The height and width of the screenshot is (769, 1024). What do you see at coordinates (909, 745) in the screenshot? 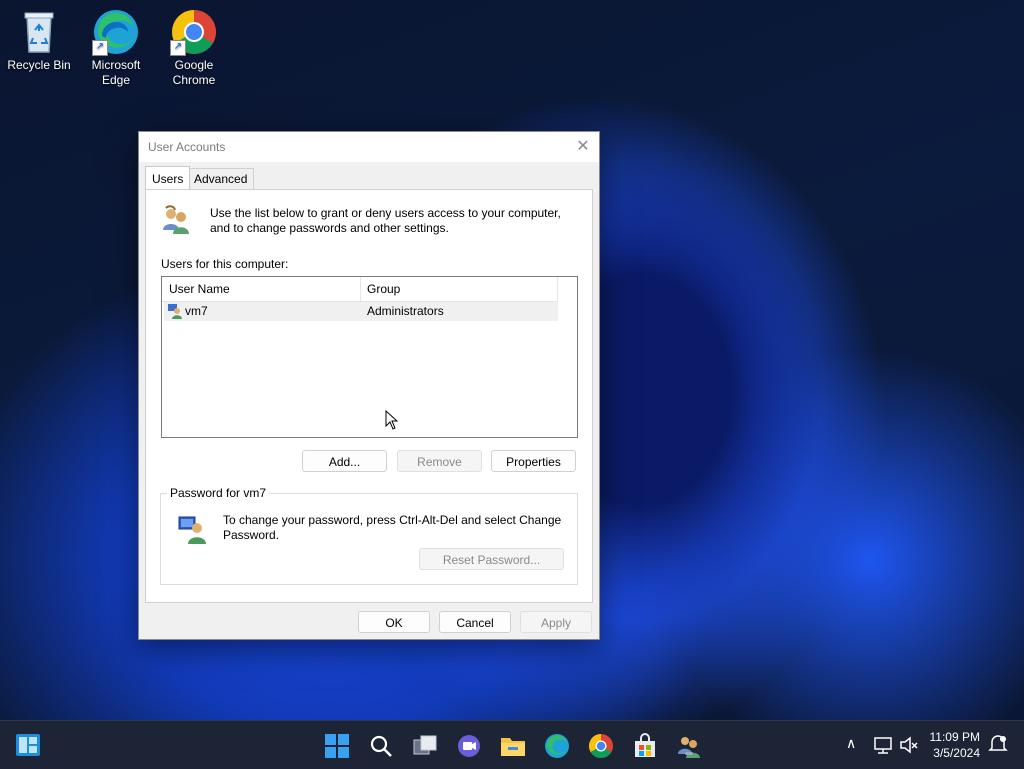
I see `volume-muted-icon` at bounding box center [909, 745].